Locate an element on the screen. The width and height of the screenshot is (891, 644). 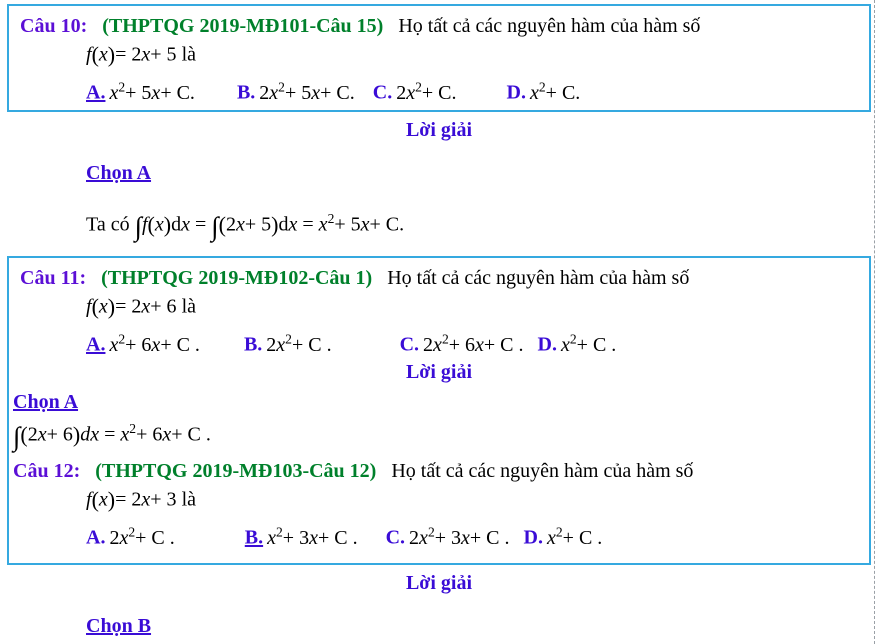
optC-exp-12: 2 is located at coordinates (431, 531).